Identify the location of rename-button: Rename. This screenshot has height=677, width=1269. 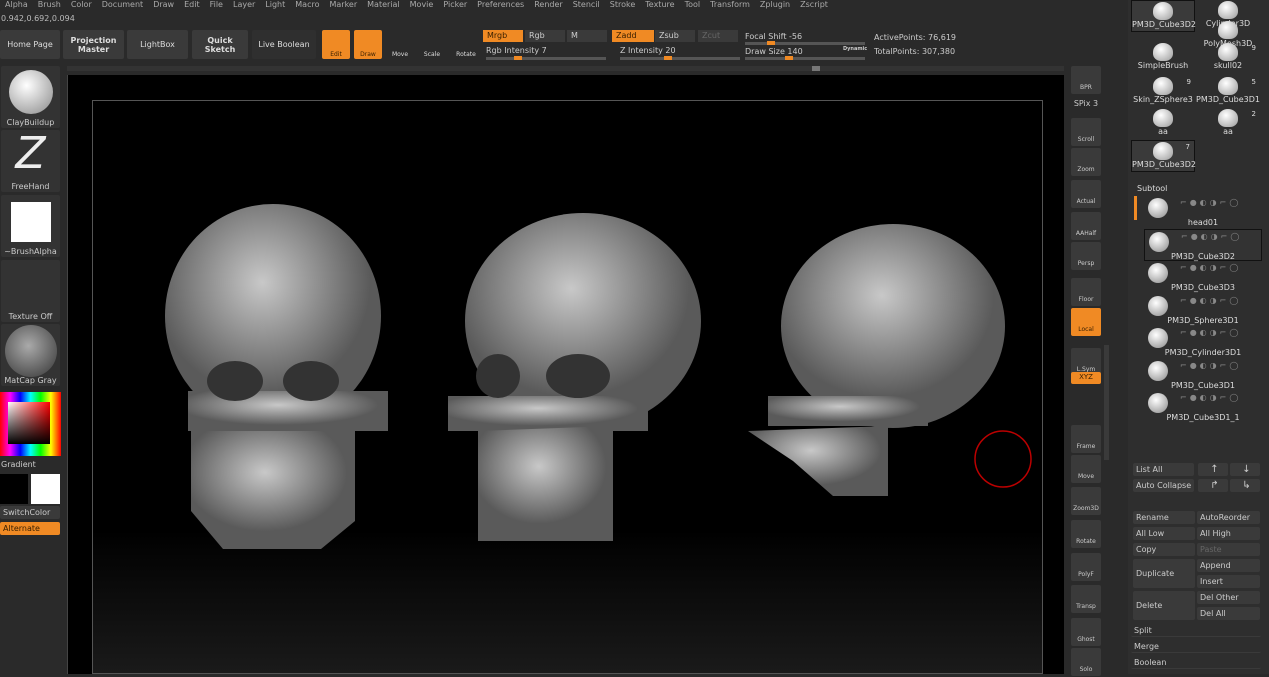
(1164, 517).